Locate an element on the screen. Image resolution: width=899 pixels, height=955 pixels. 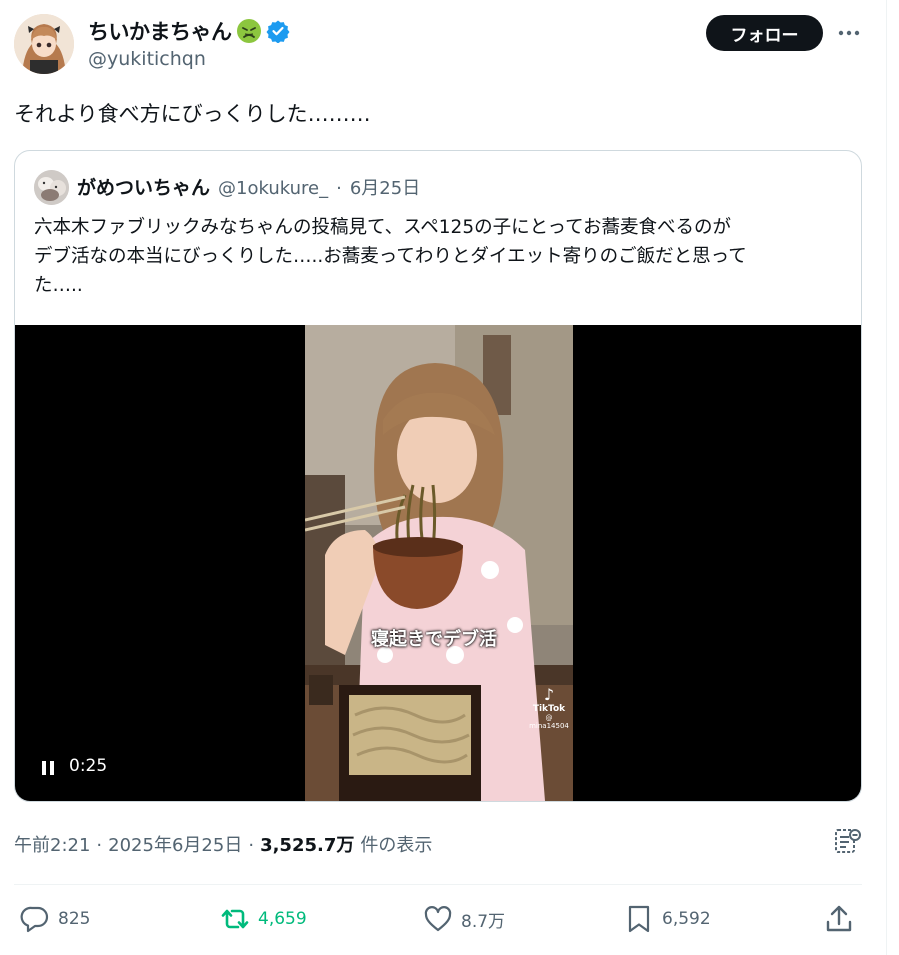
like-button: 8.7万 is located at coordinates (464, 919).